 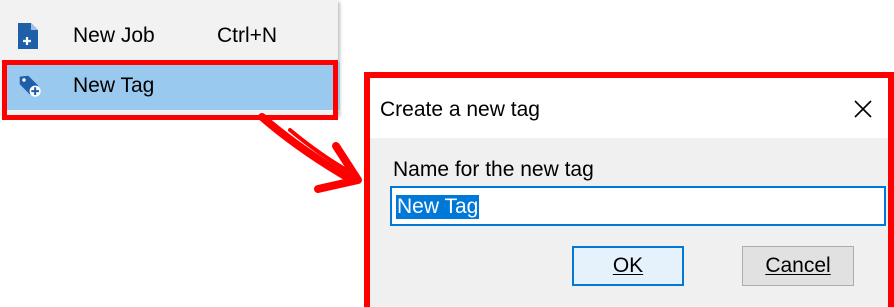 I want to click on menu-item-shortcut: Ctrl+N, so click(x=247, y=35).